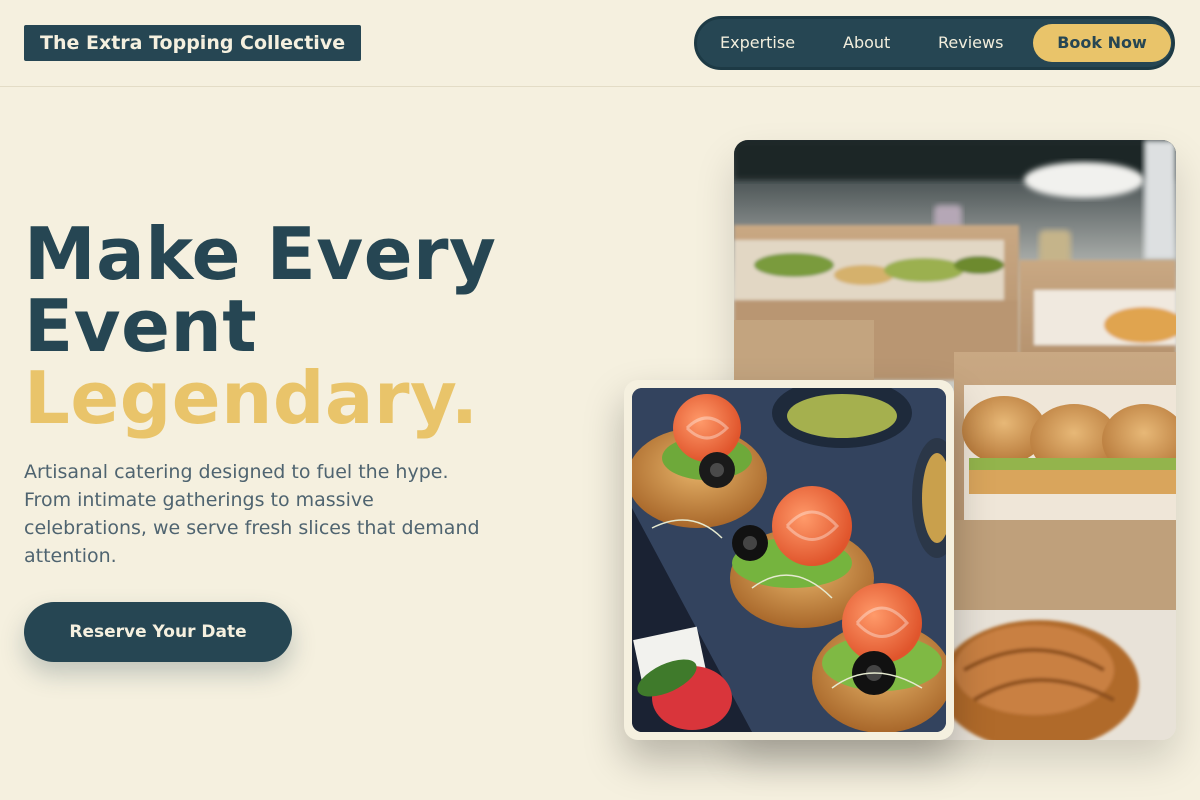  I want to click on main-nav: Expertise About Reviews Book Now, so click(934, 43).